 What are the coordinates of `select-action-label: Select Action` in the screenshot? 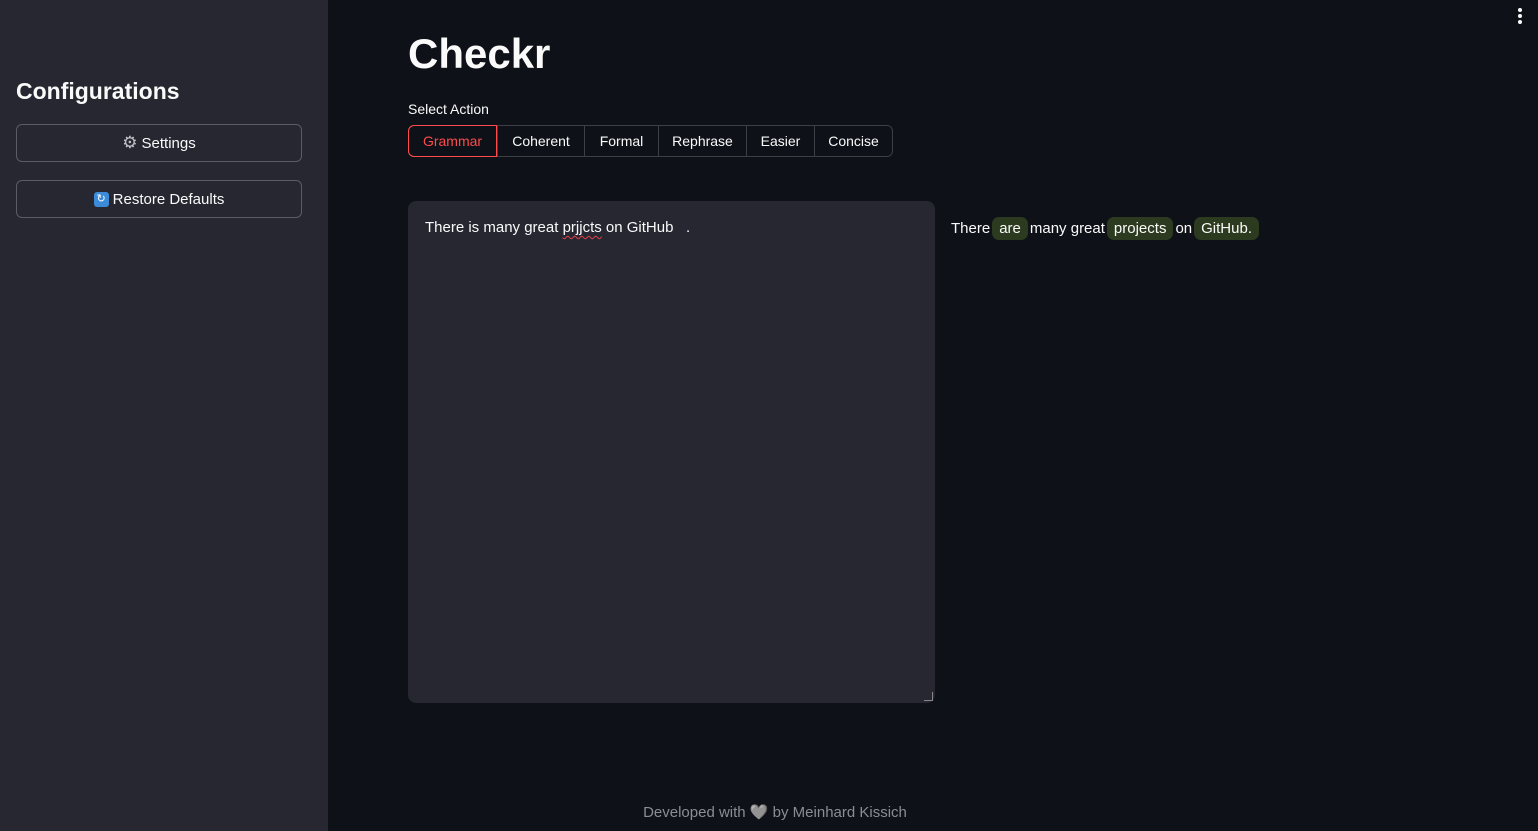 It's located at (448, 109).